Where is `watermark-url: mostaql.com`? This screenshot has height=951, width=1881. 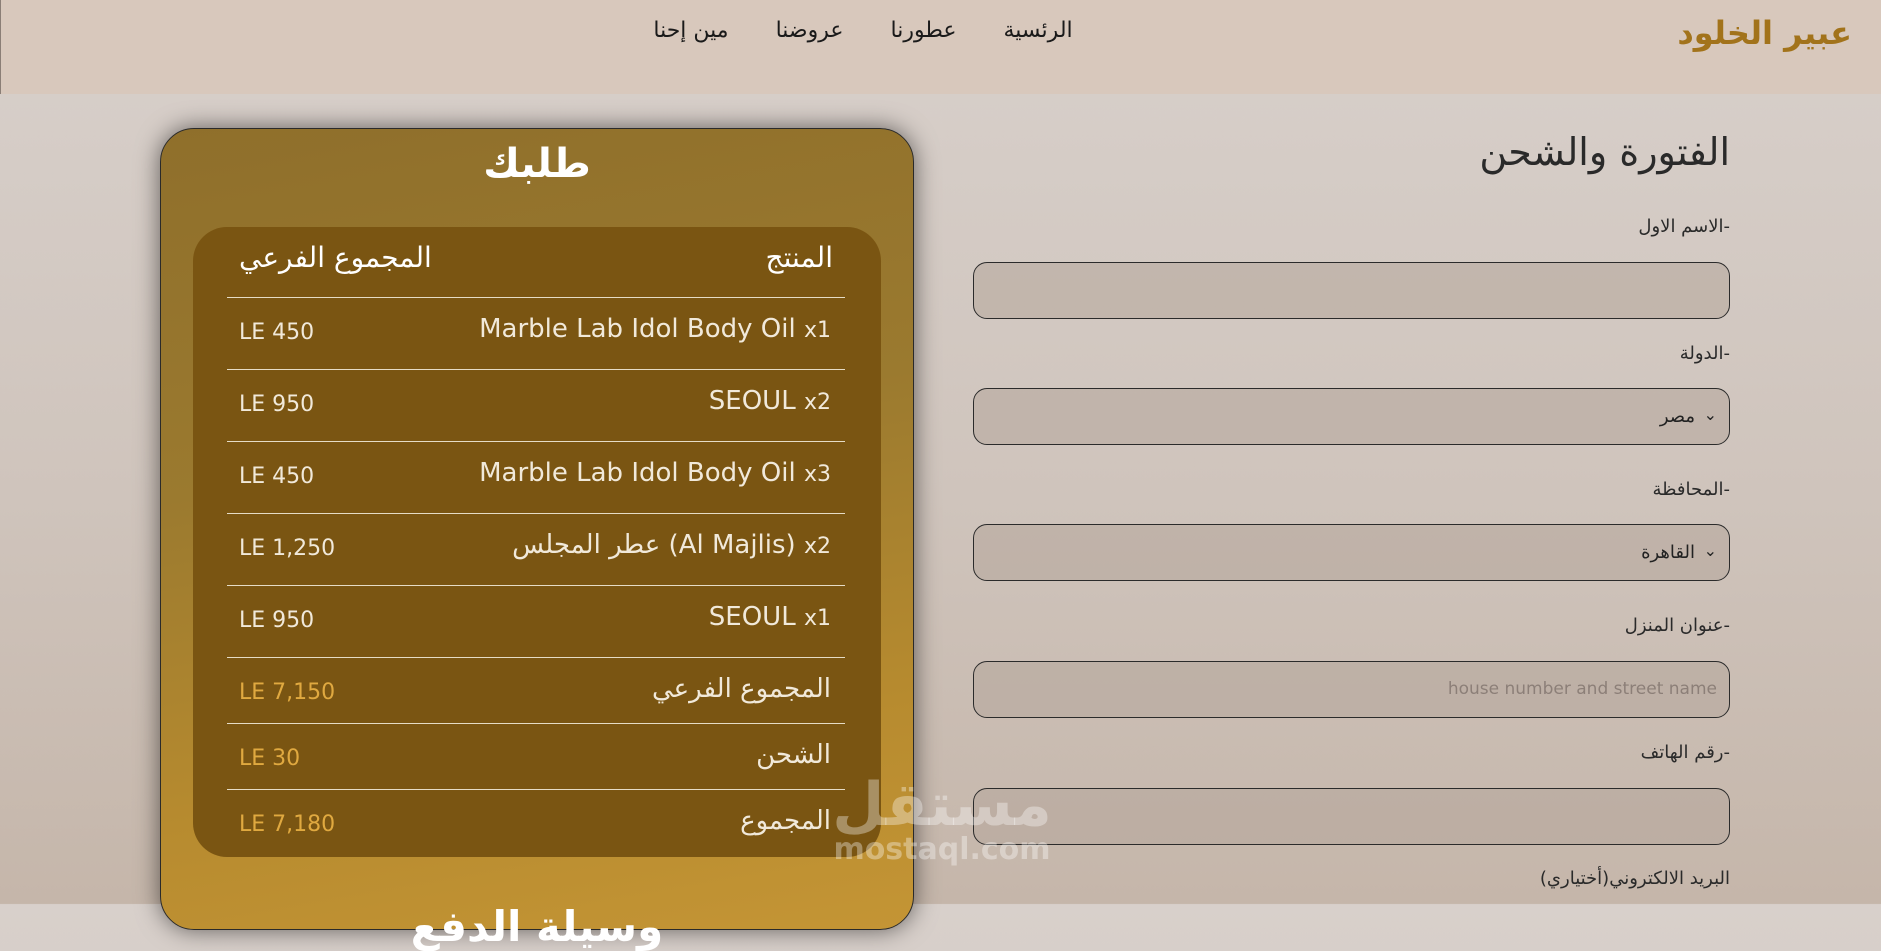
watermark-url: mostaql.com is located at coordinates (942, 849).